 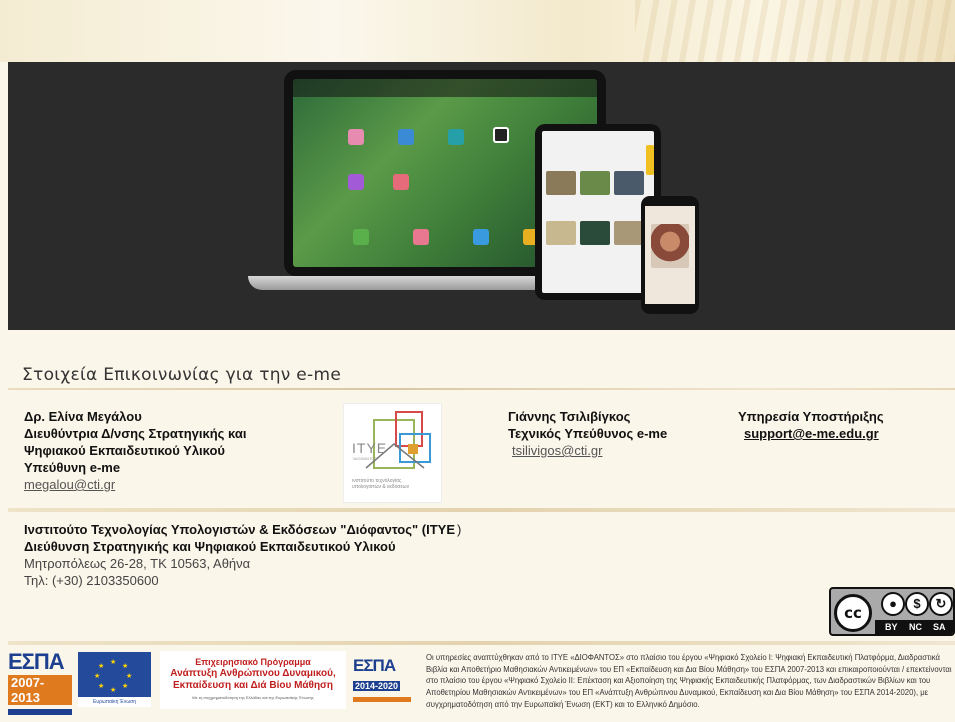 What do you see at coordinates (124, 450) in the screenshot?
I see `contact-role: Ψηφιακού Εκπαιδευτικού Υλικού` at bounding box center [124, 450].